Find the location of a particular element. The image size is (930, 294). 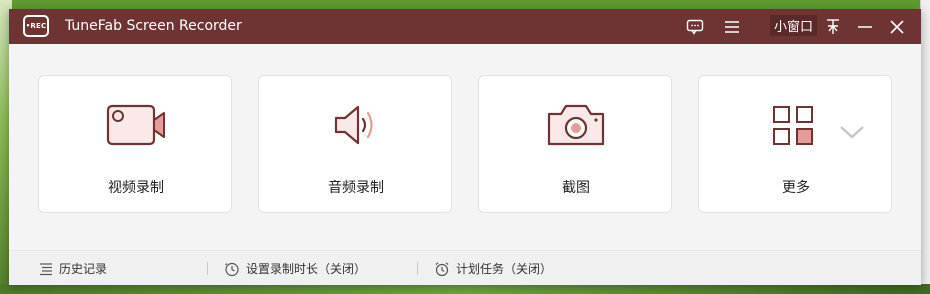

mini-window-button: 小窗口 is located at coordinates (794, 25).